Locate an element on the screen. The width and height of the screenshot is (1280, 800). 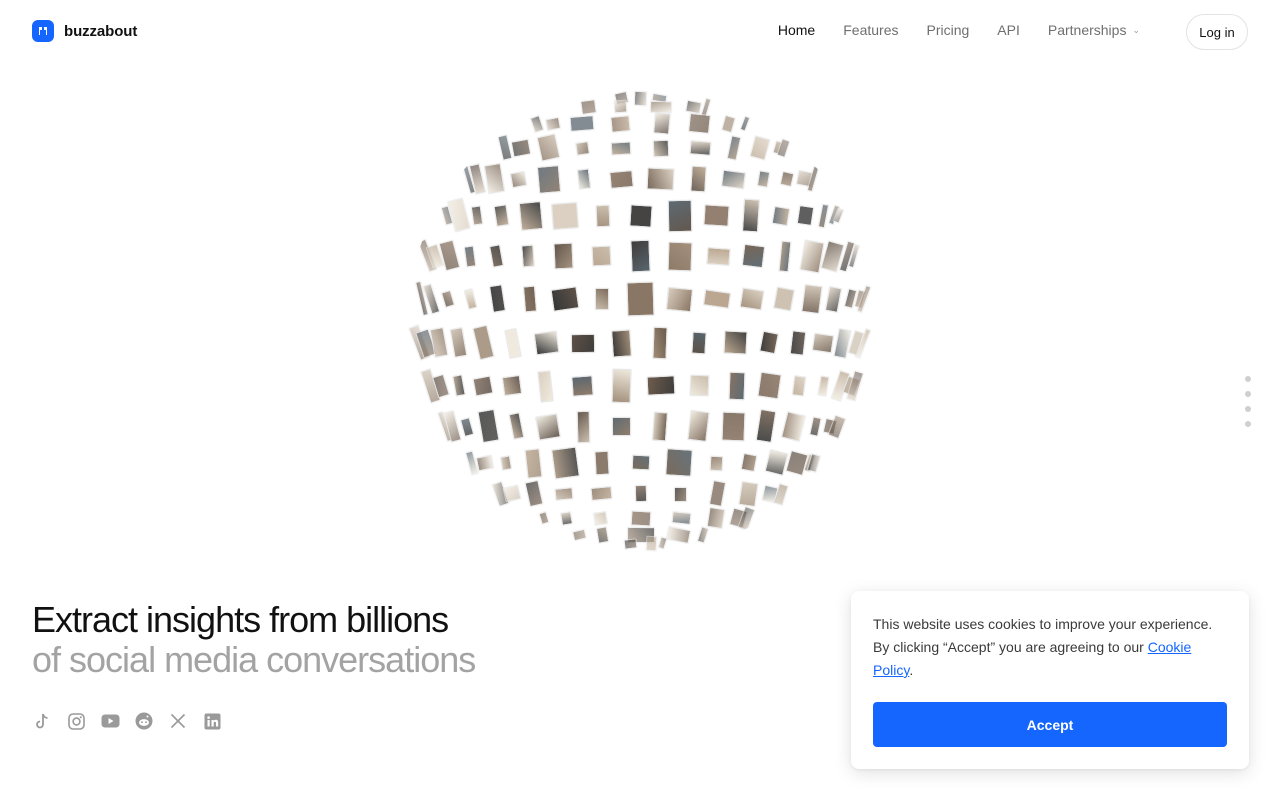
linkedin-icon is located at coordinates (212, 721).